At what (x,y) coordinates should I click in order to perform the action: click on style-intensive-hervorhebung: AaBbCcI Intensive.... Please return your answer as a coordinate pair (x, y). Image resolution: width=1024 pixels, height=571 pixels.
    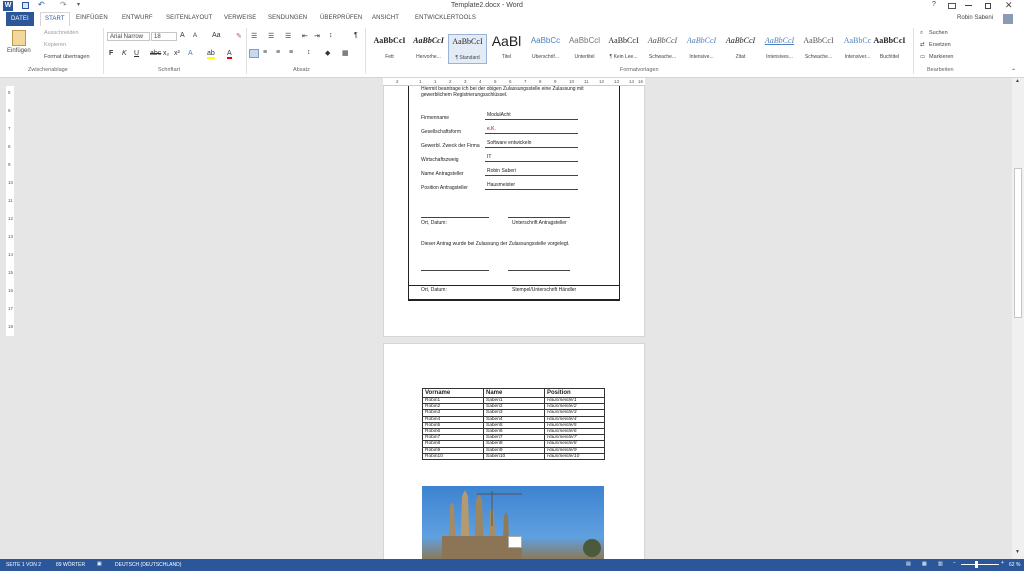
    Looking at the image, I should click on (701, 49).